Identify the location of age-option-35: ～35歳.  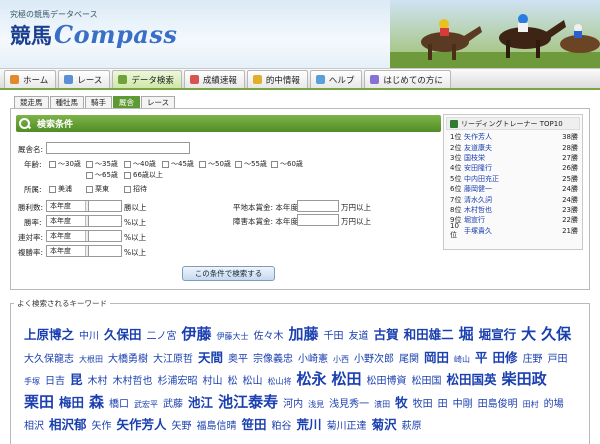
(102, 164).